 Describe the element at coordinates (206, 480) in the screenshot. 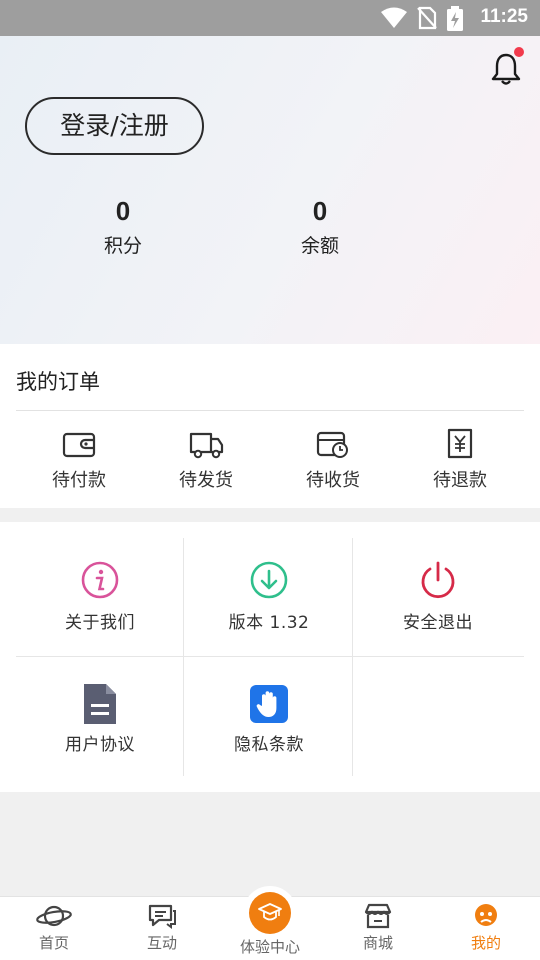

I see `order-label: 待发货` at that location.